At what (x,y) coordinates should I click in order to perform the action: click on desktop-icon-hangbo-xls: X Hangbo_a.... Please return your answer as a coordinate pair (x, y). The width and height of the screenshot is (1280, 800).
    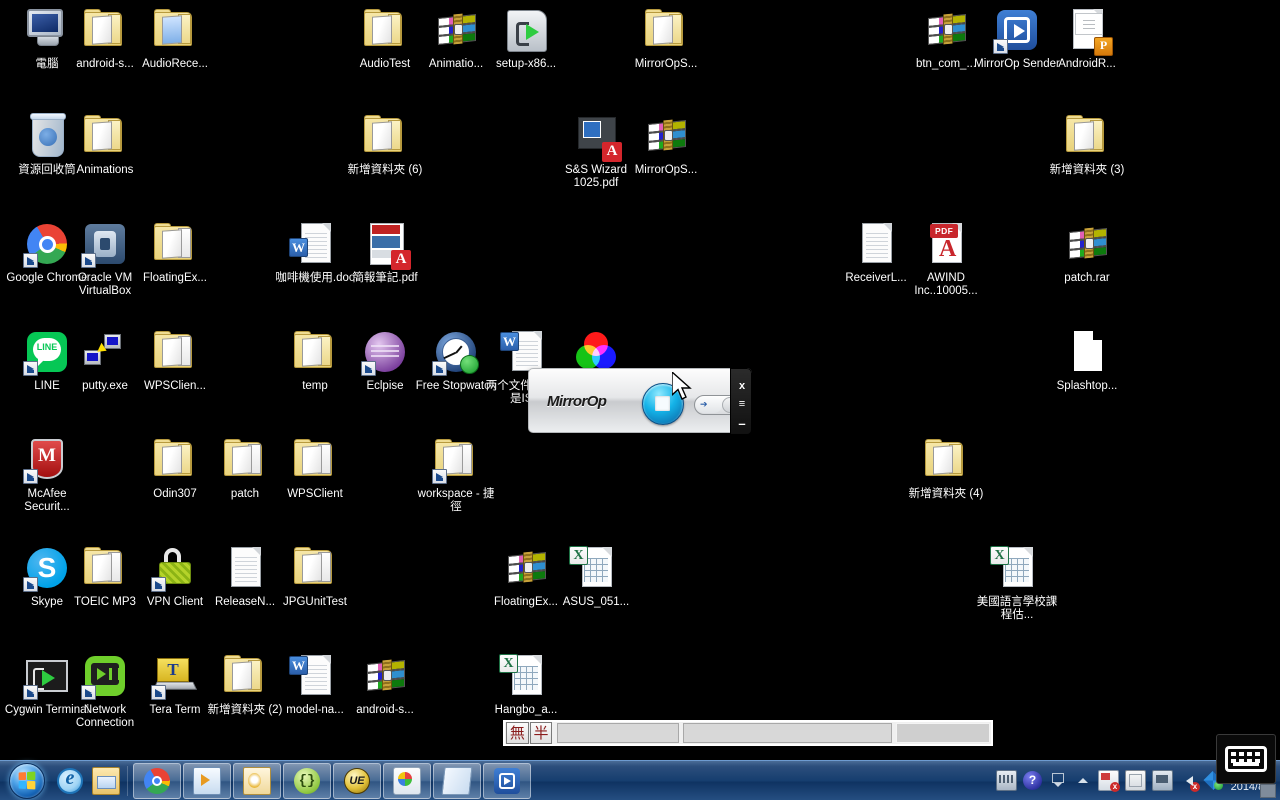
    Looking at the image, I should click on (526, 684).